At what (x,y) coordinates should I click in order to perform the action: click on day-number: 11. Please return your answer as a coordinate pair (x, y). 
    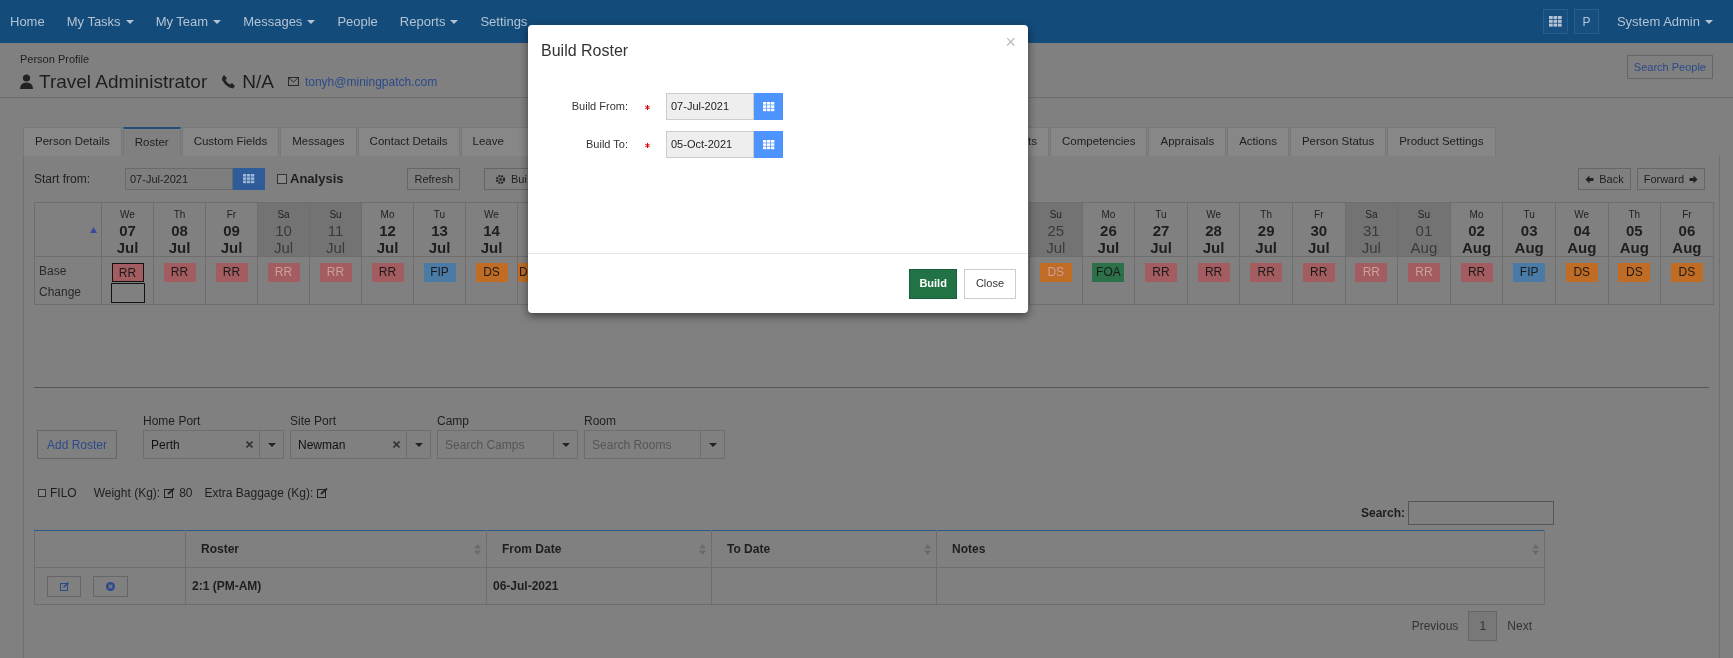
    Looking at the image, I should click on (335, 230).